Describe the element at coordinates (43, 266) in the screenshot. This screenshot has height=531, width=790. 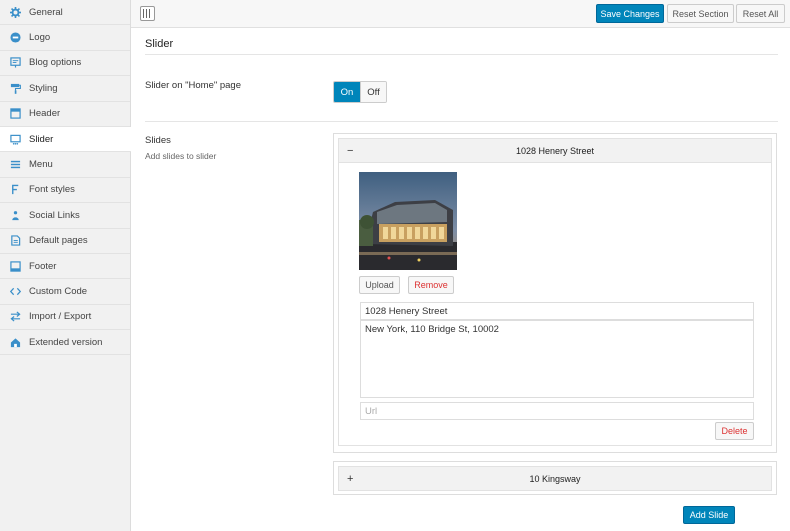
I see `sidebar-item-label: Footer` at that location.